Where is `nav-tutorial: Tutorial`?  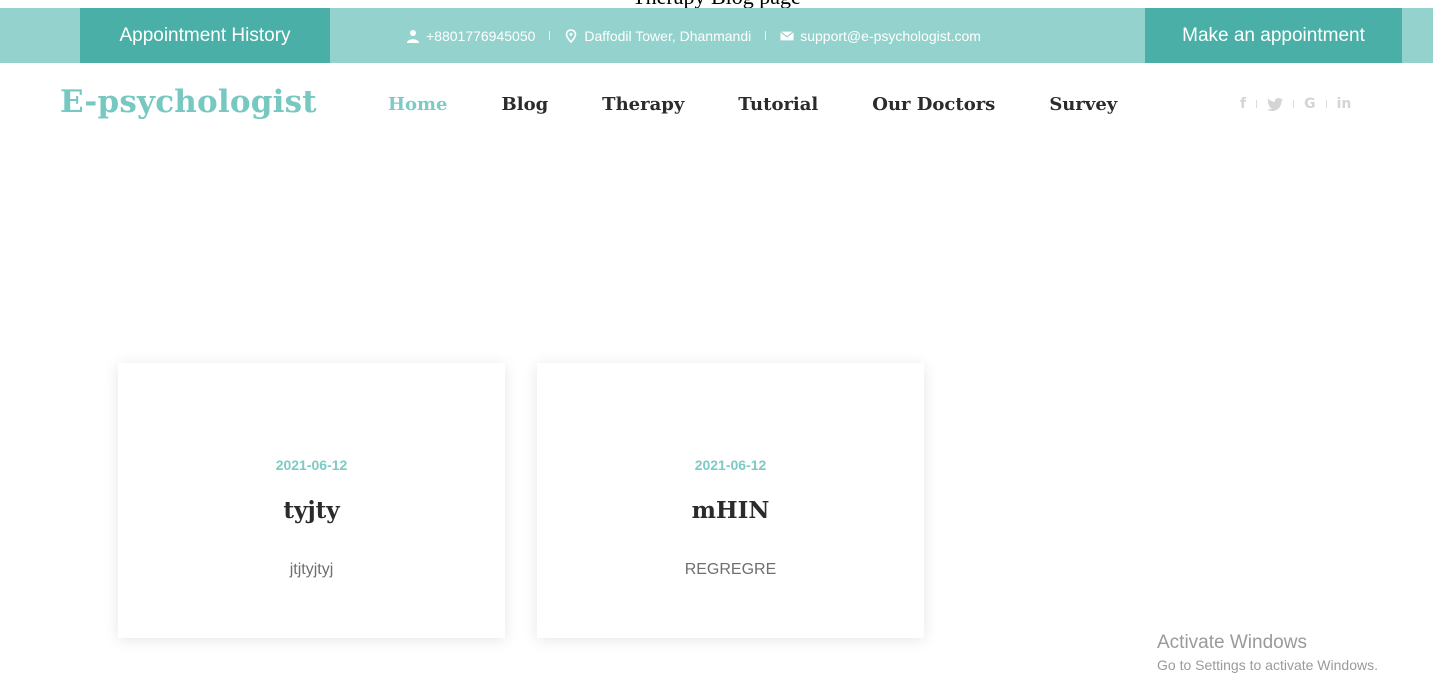
nav-tutorial: Tutorial is located at coordinates (778, 104).